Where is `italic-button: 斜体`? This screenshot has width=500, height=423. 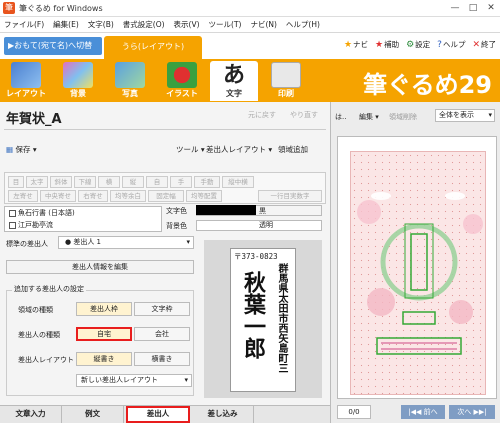
italic-button: 斜体 is located at coordinates (61, 182).